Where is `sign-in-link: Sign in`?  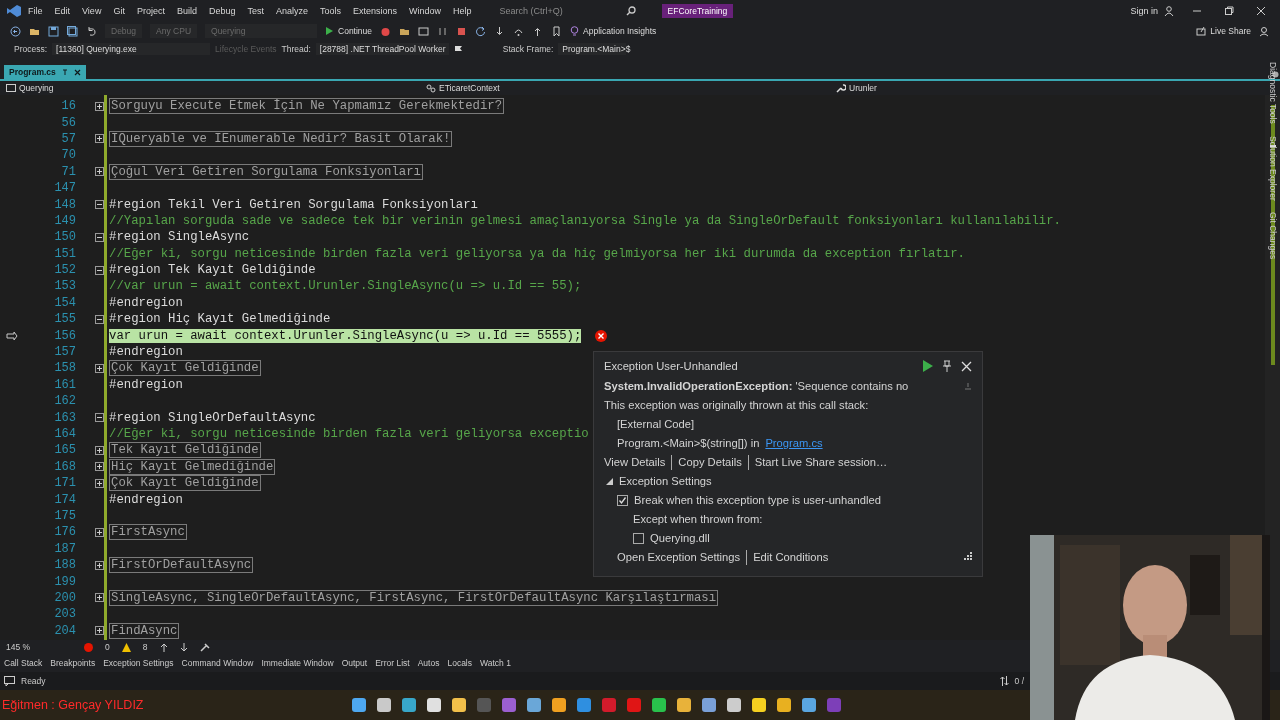 sign-in-link: Sign in is located at coordinates (1144, 10).